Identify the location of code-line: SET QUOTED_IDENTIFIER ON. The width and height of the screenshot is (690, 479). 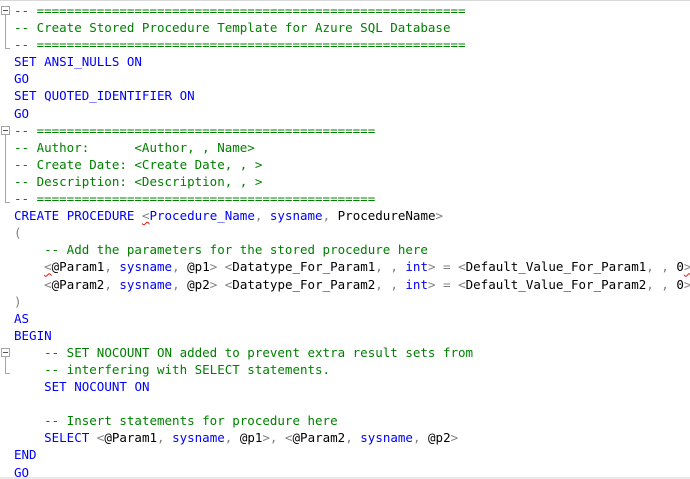
(352, 95).